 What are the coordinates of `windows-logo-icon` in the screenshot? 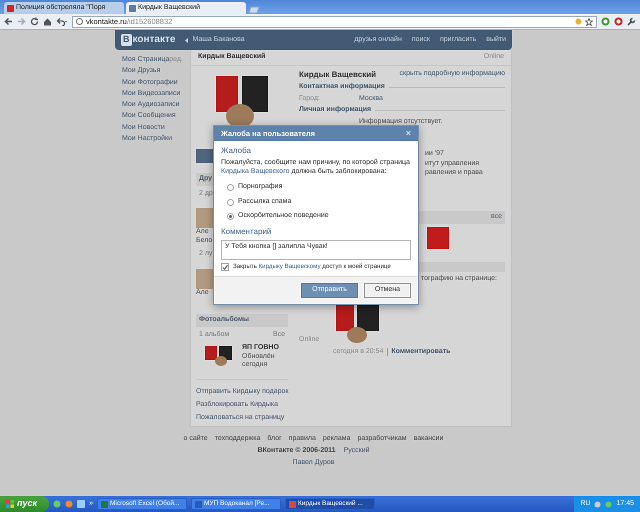 It's located at (10, 504).